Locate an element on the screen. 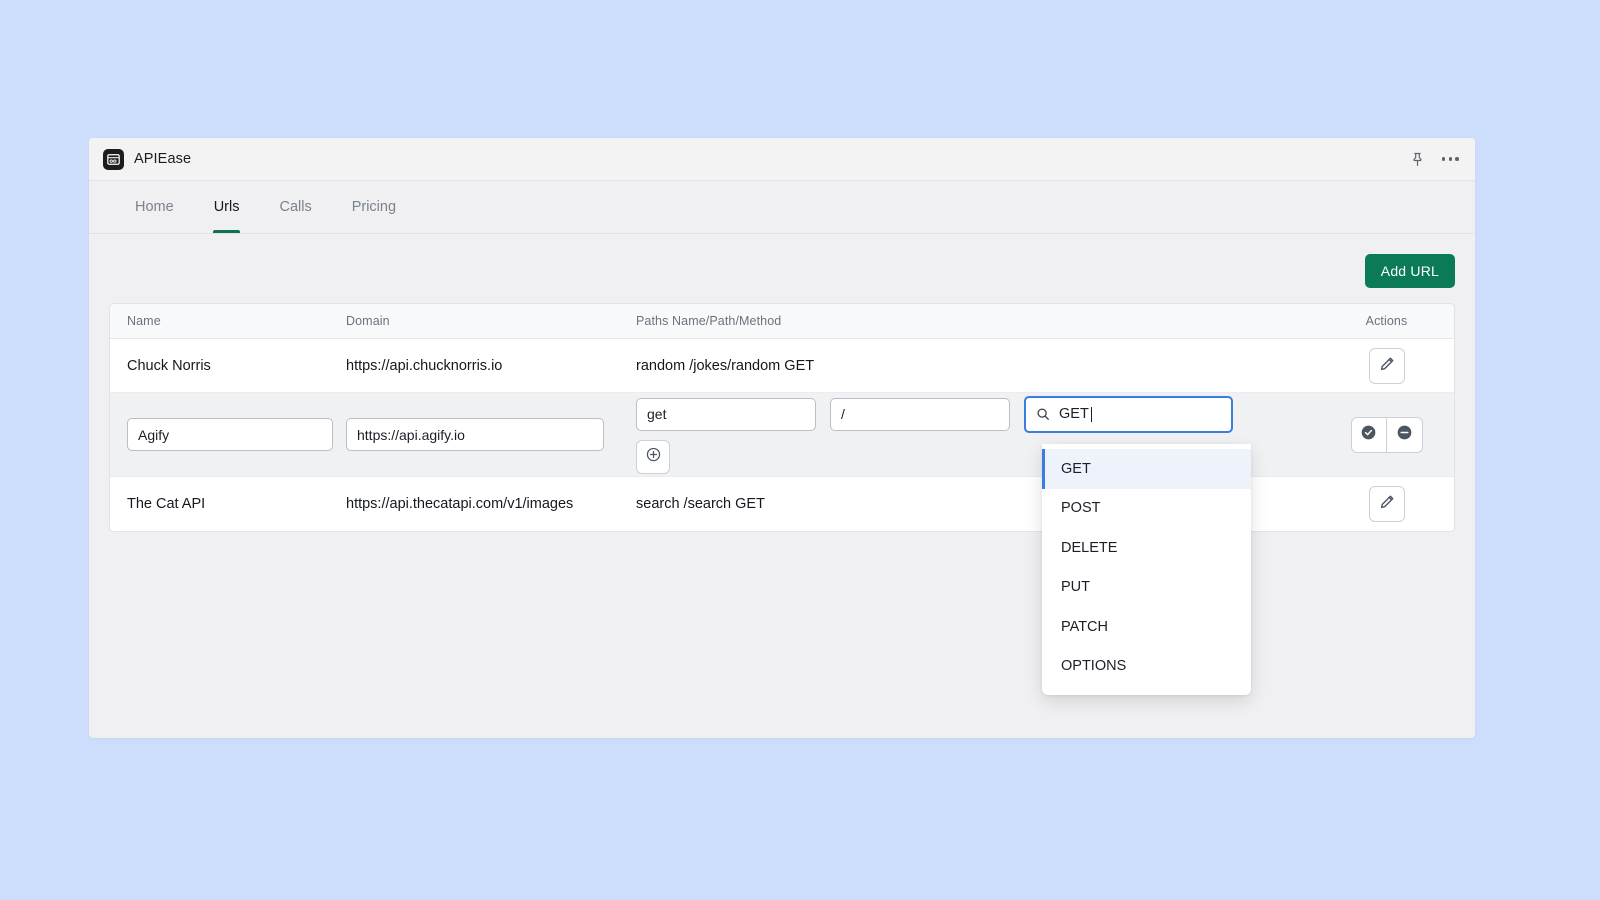 The height and width of the screenshot is (900, 1600). tab-calls-label: Calls is located at coordinates (295, 207).